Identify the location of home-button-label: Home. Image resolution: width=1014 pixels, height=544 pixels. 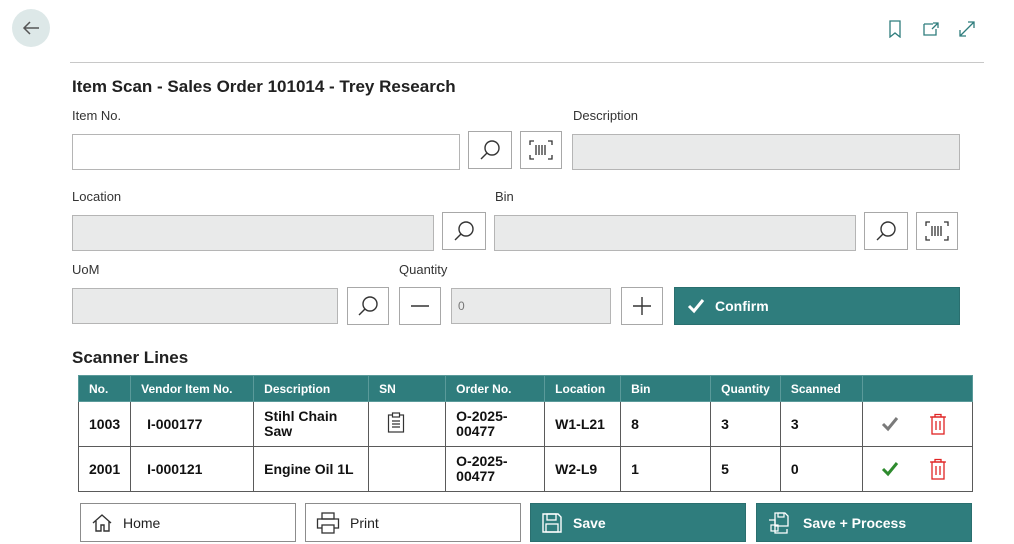
(142, 522).